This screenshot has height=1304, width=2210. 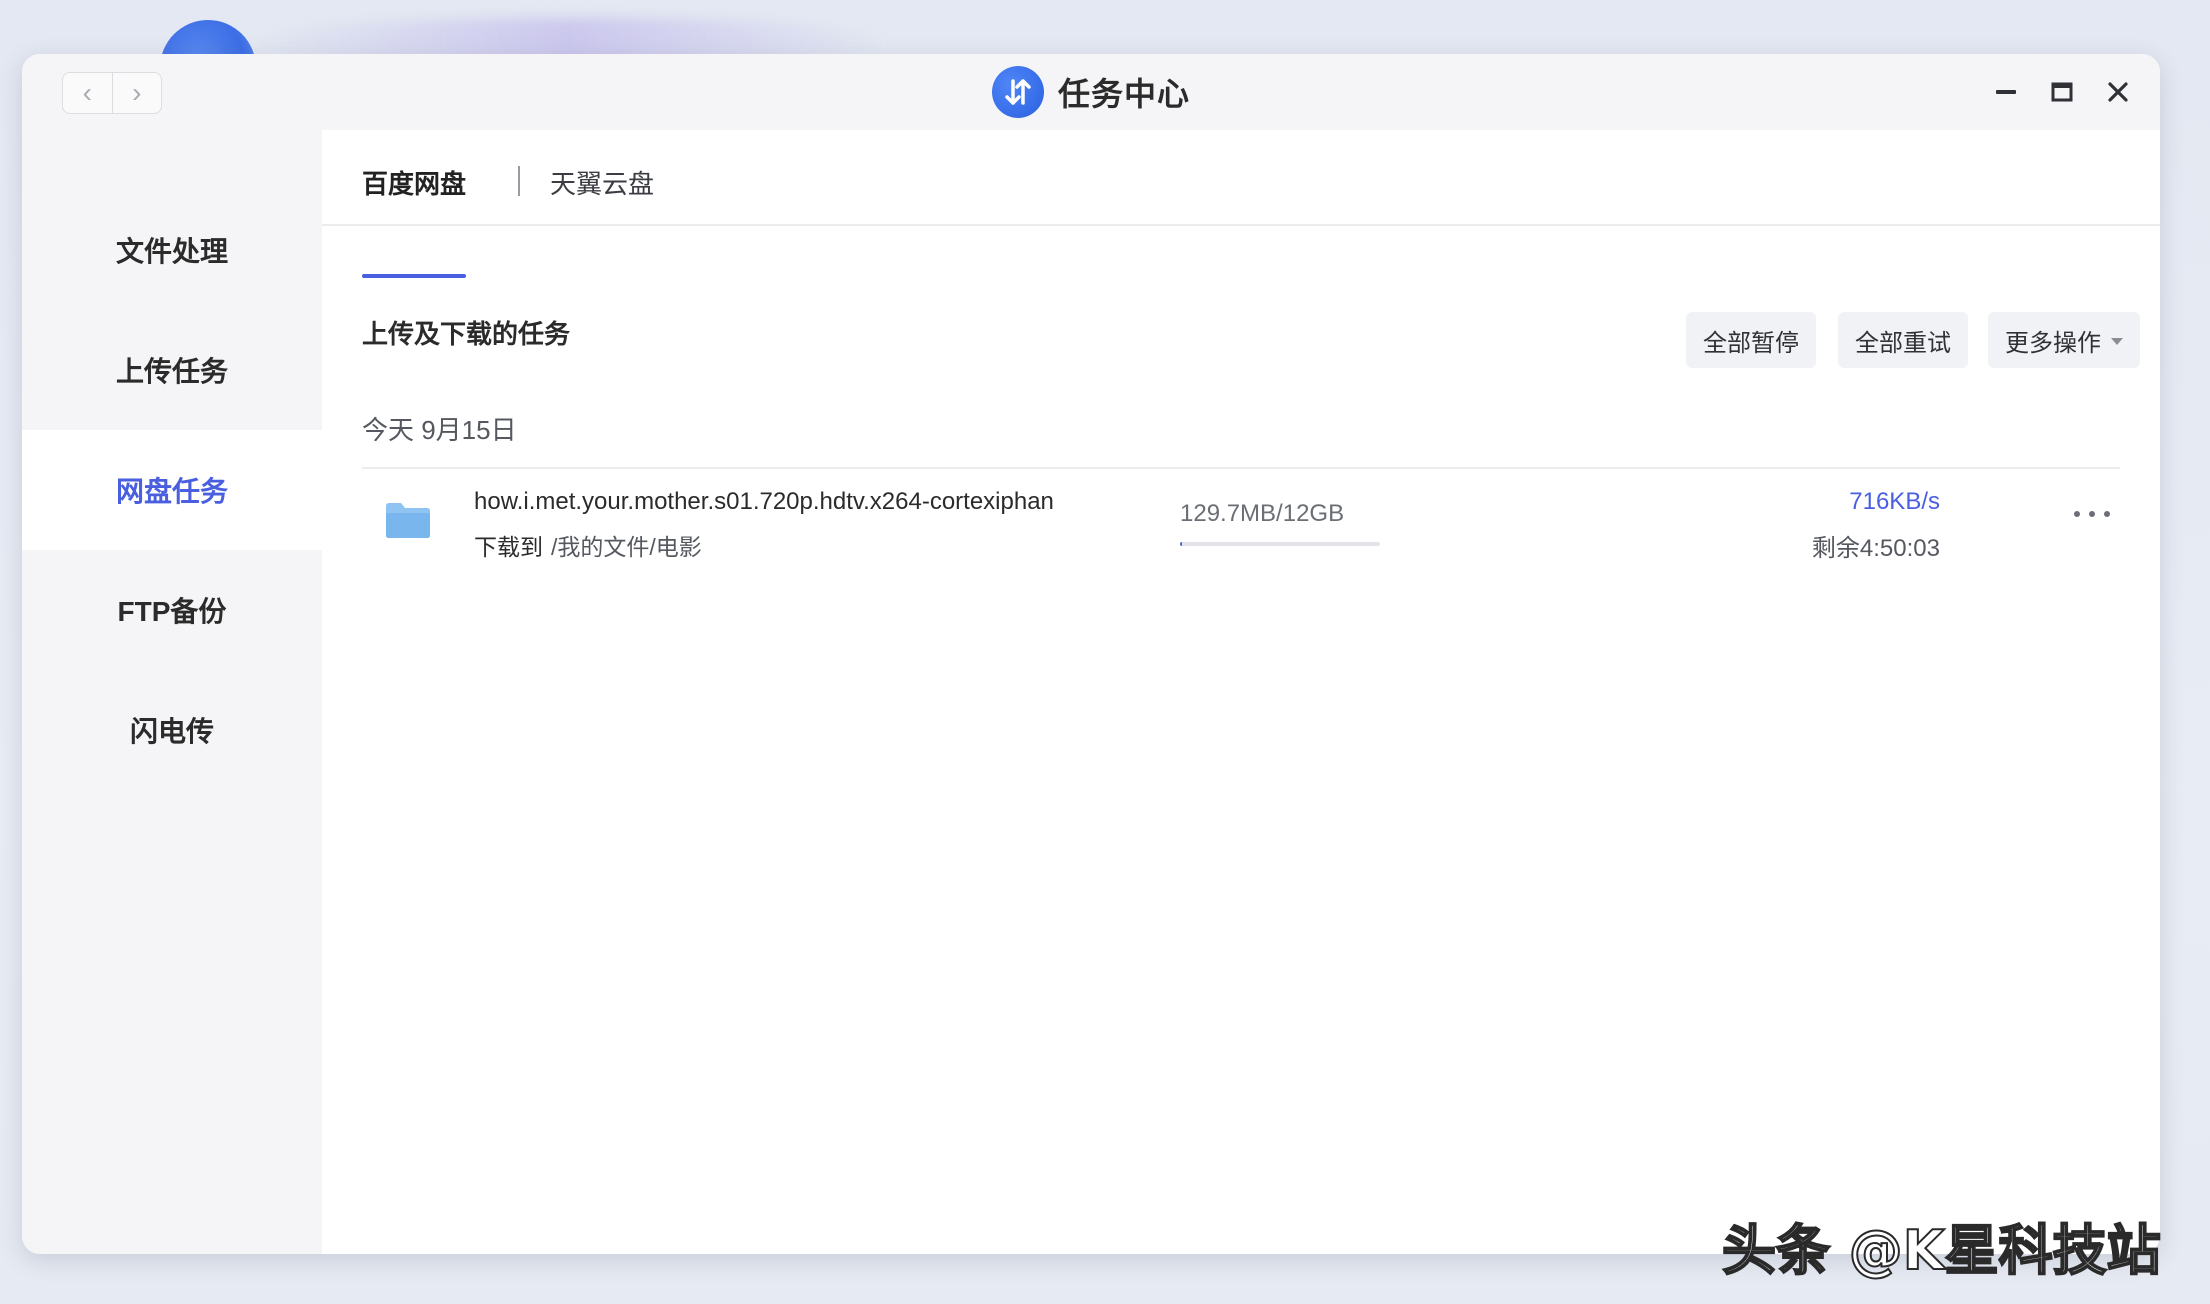 I want to click on minimize-icon, so click(x=2006, y=92).